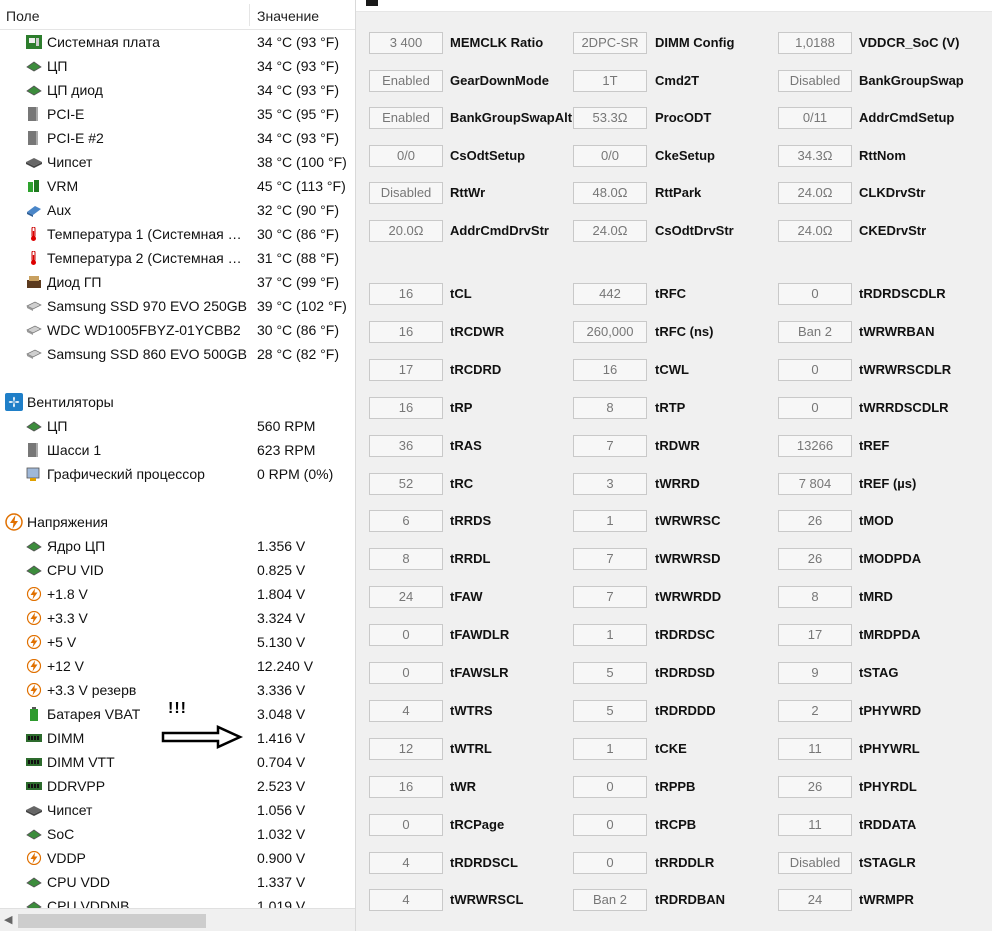 The width and height of the screenshot is (992, 931). Describe the element at coordinates (610, 155) in the screenshot. I see `timing-value-field: 0/0` at that location.